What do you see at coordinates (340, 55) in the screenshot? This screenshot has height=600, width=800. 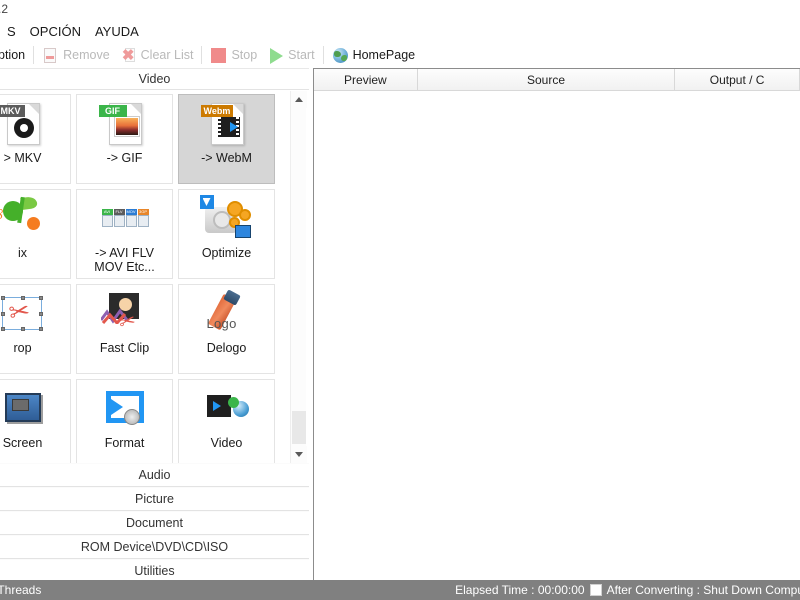 I see `globe-icon` at bounding box center [340, 55].